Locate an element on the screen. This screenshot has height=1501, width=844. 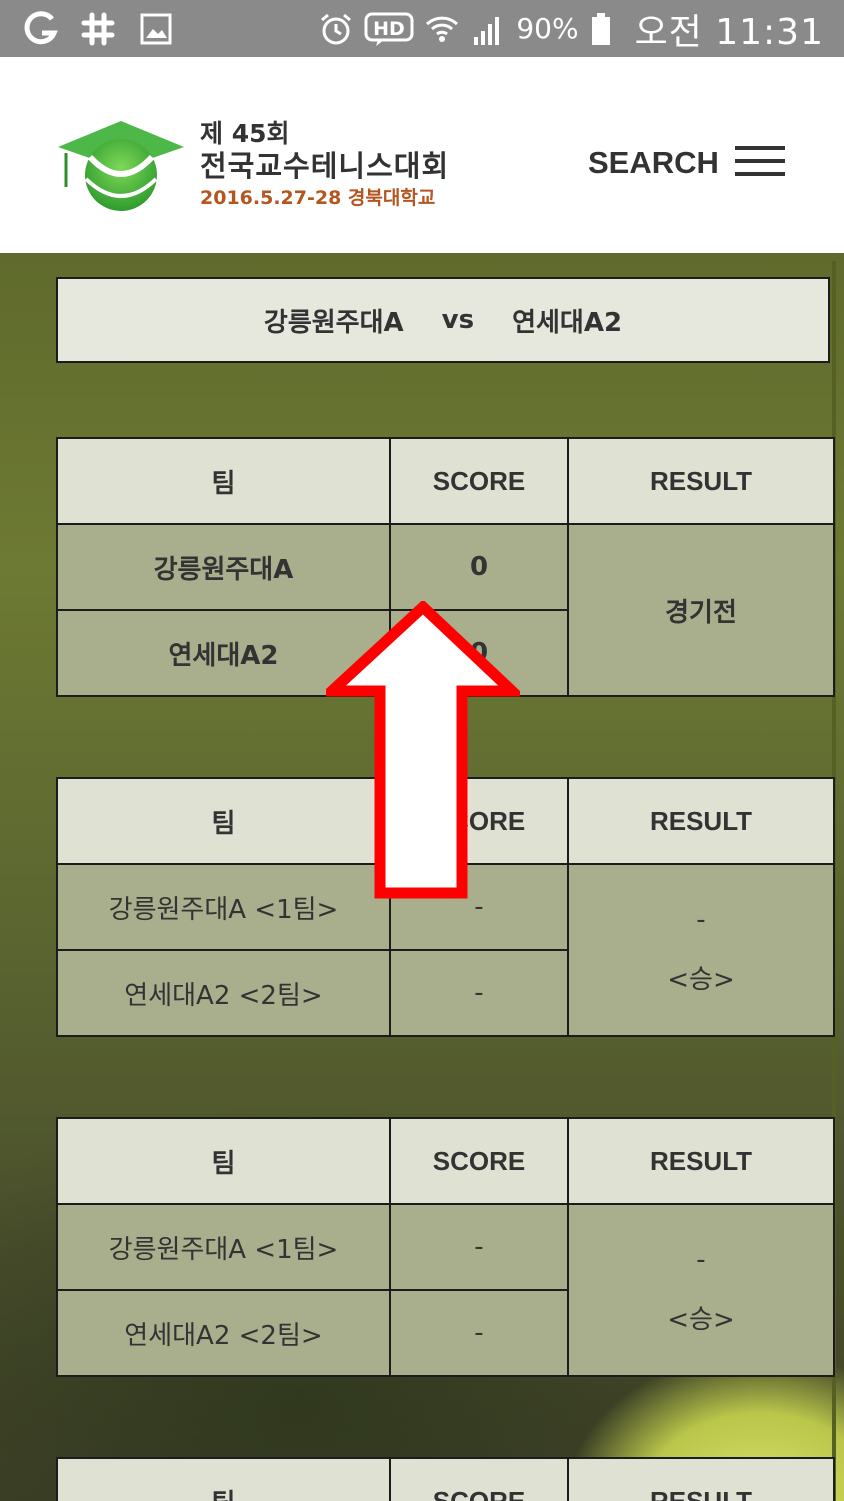
table-row: 강릉원주대A 0 경기전 is located at coordinates (445, 610).